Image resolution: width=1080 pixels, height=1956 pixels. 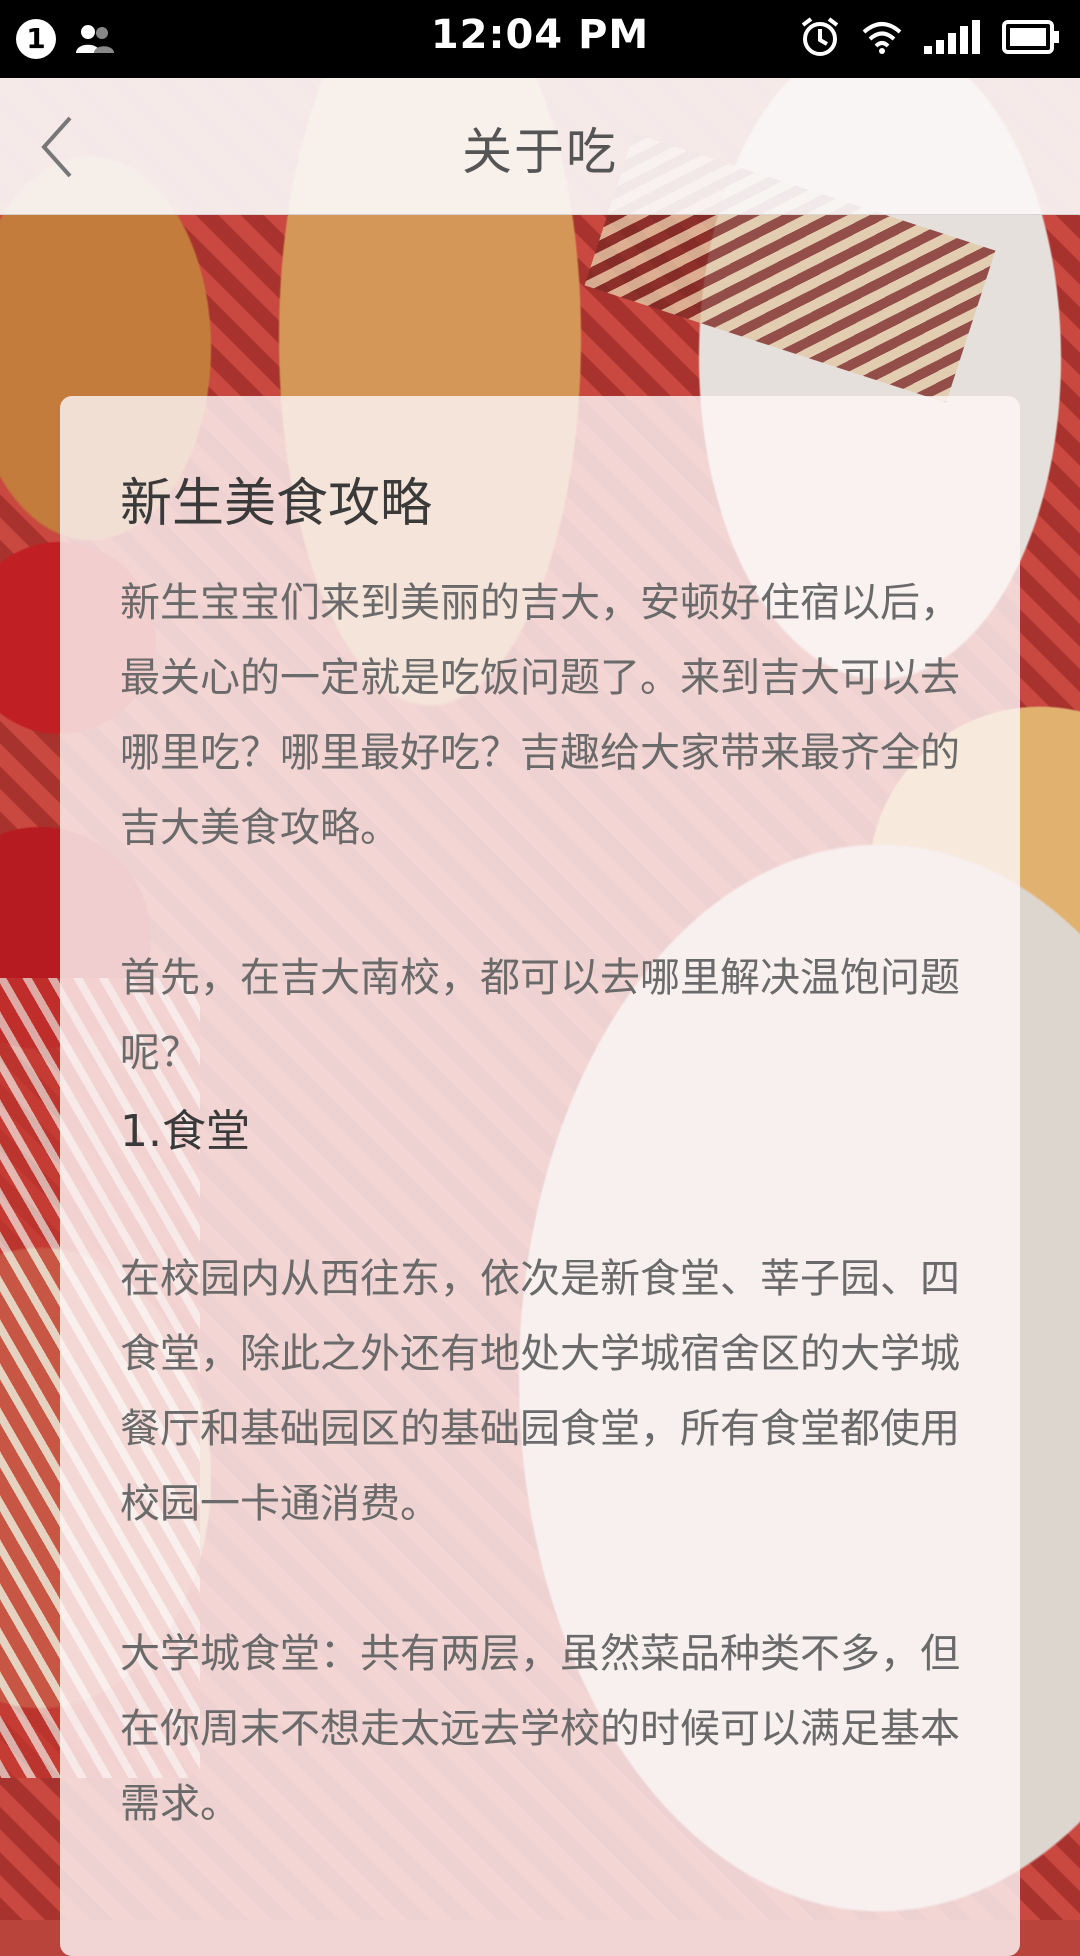 I want to click on battery-icon, so click(x=1031, y=39).